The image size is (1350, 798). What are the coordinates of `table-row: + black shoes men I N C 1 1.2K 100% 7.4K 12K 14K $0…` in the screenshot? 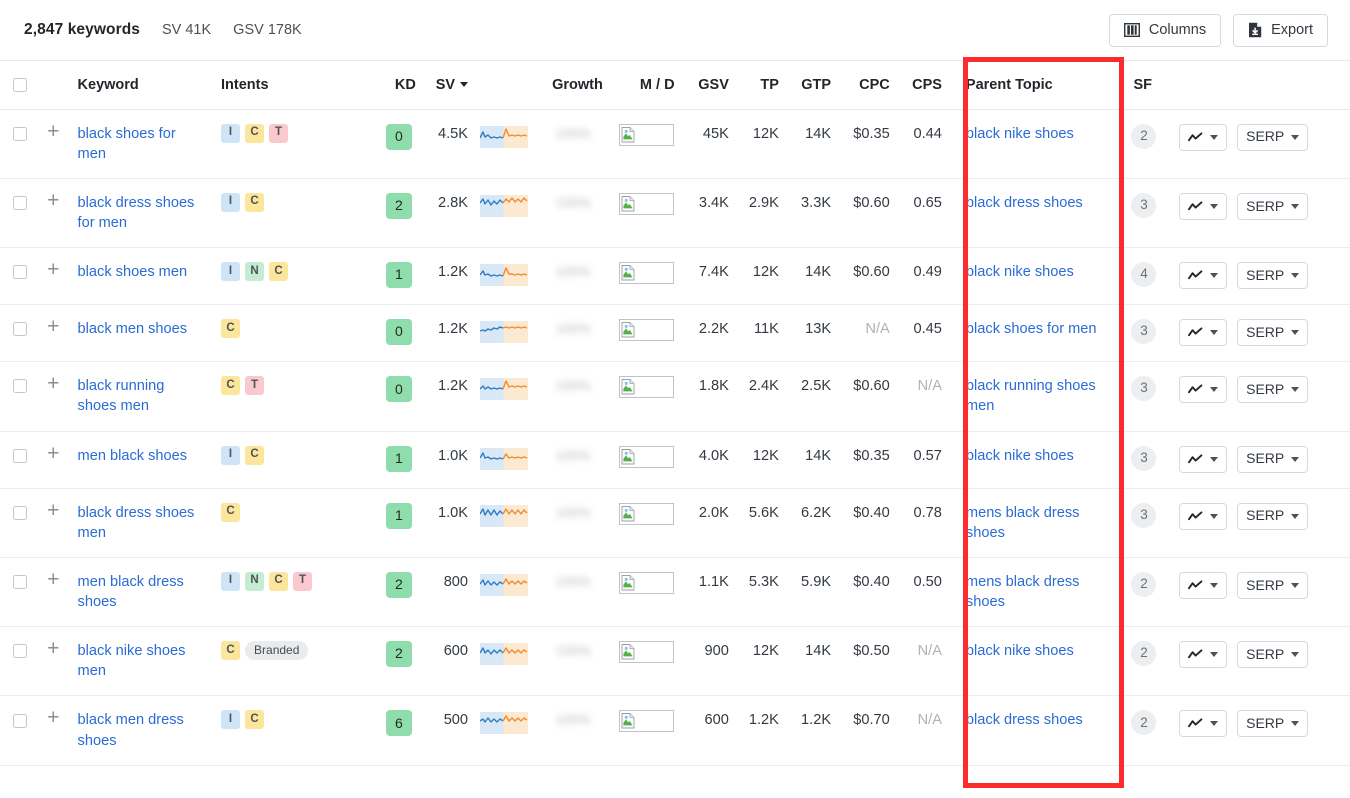 It's located at (675, 276).